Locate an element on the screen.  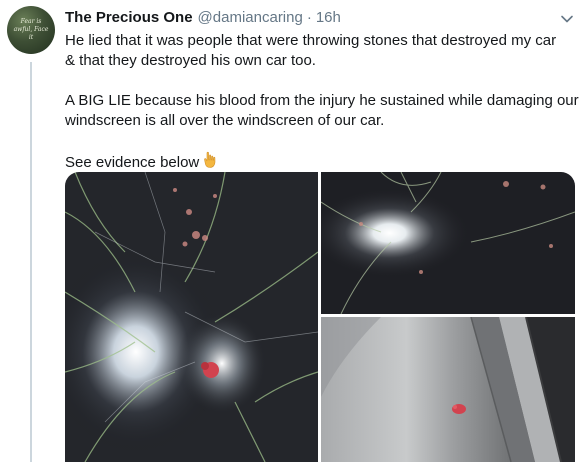
chevron-down-icon is located at coordinates (567, 19).